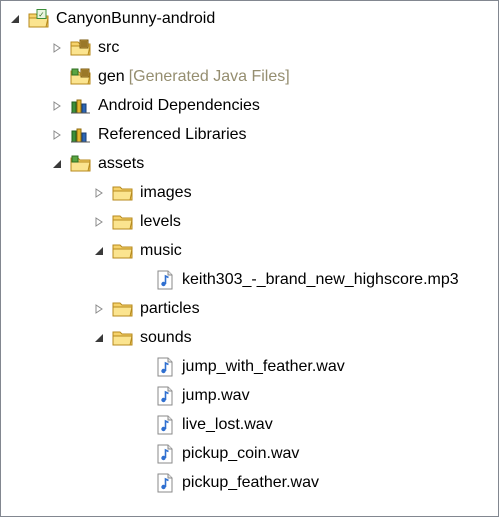  What do you see at coordinates (209, 76) in the screenshot?
I see `tree-item-decoration: [Generated Java Files]` at bounding box center [209, 76].